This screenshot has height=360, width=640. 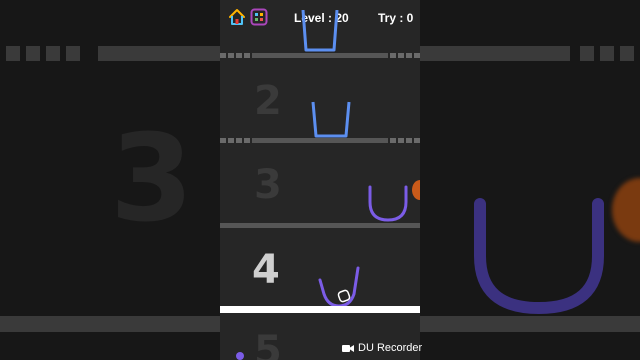 What do you see at coordinates (348, 348) in the screenshot?
I see `camera-icon` at bounding box center [348, 348].